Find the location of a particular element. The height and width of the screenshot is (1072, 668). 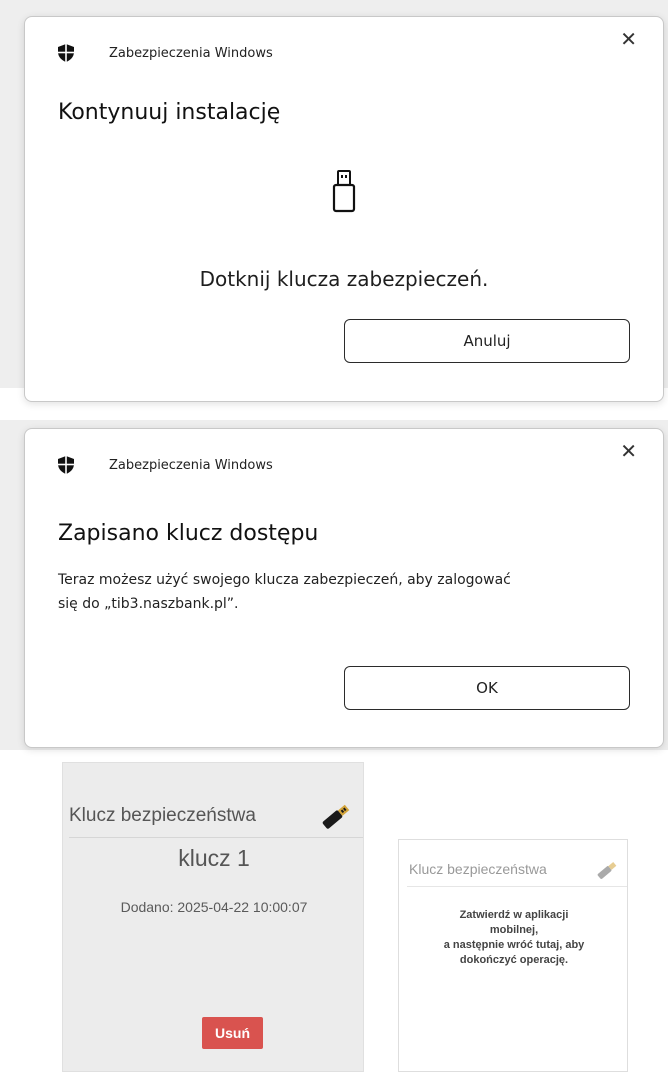

message-line: dokończyć operację. is located at coordinates (514, 960).